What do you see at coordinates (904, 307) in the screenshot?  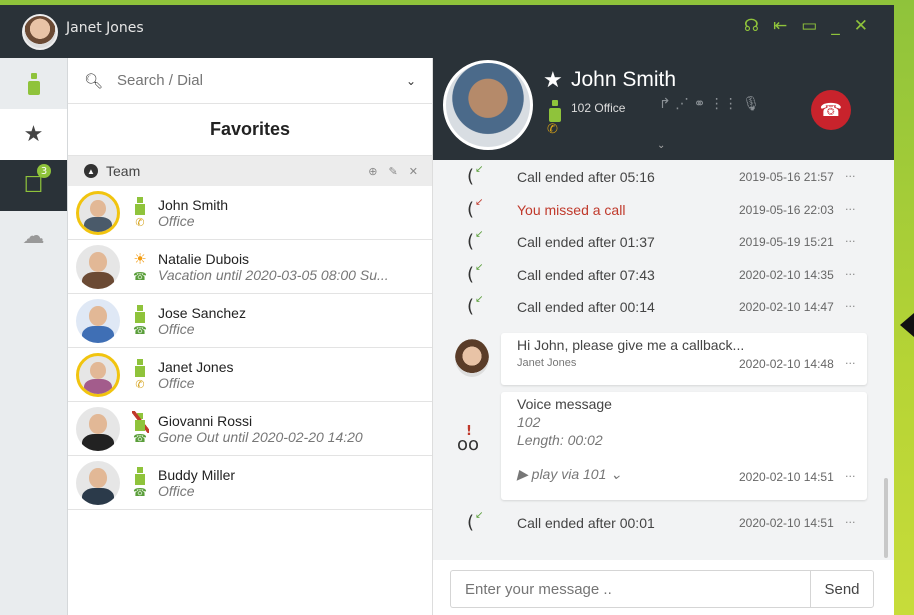 I see `dock-edge` at bounding box center [904, 307].